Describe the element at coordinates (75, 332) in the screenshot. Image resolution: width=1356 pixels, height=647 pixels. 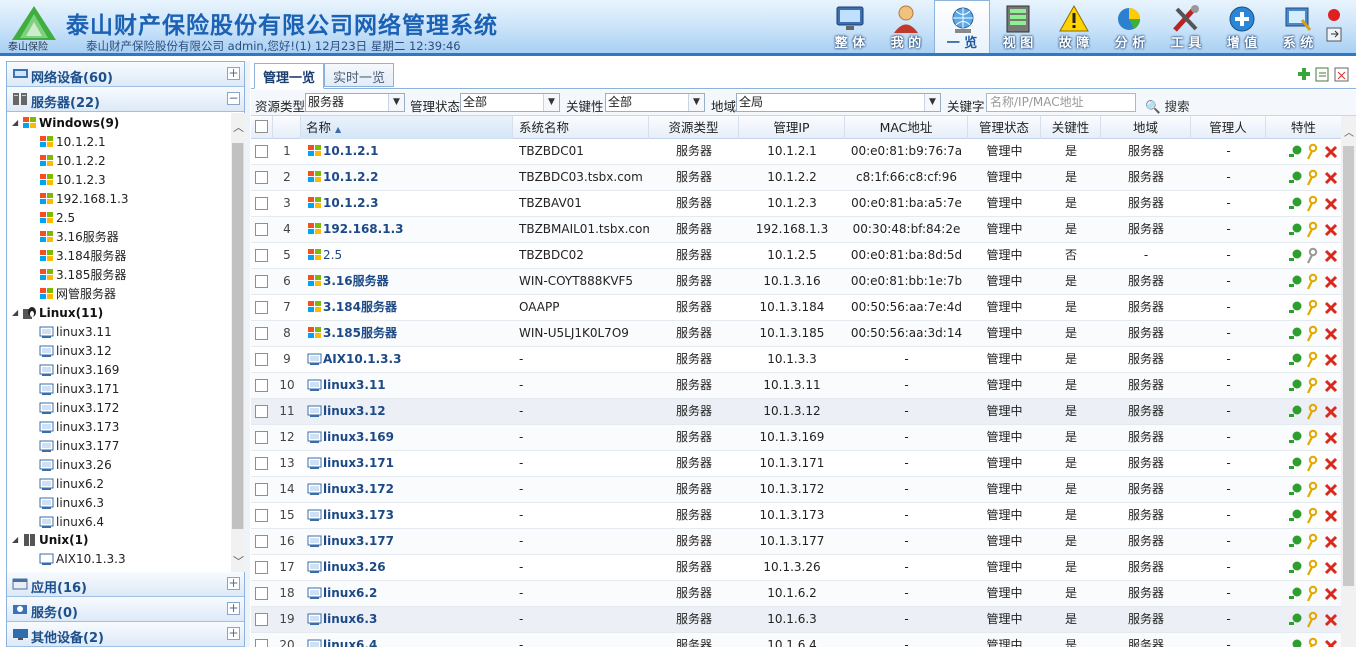
I see `tree-item: linux3.11` at that location.